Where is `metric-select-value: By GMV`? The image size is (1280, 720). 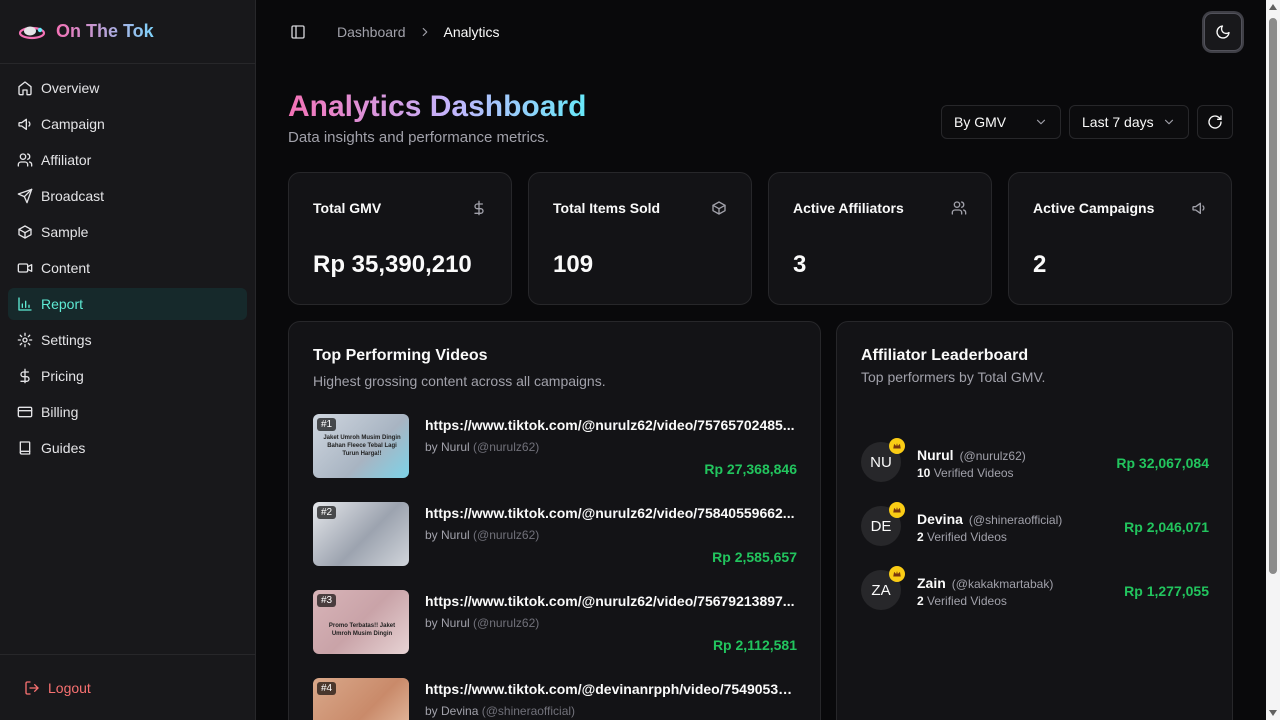
metric-select-value: By GMV is located at coordinates (980, 122).